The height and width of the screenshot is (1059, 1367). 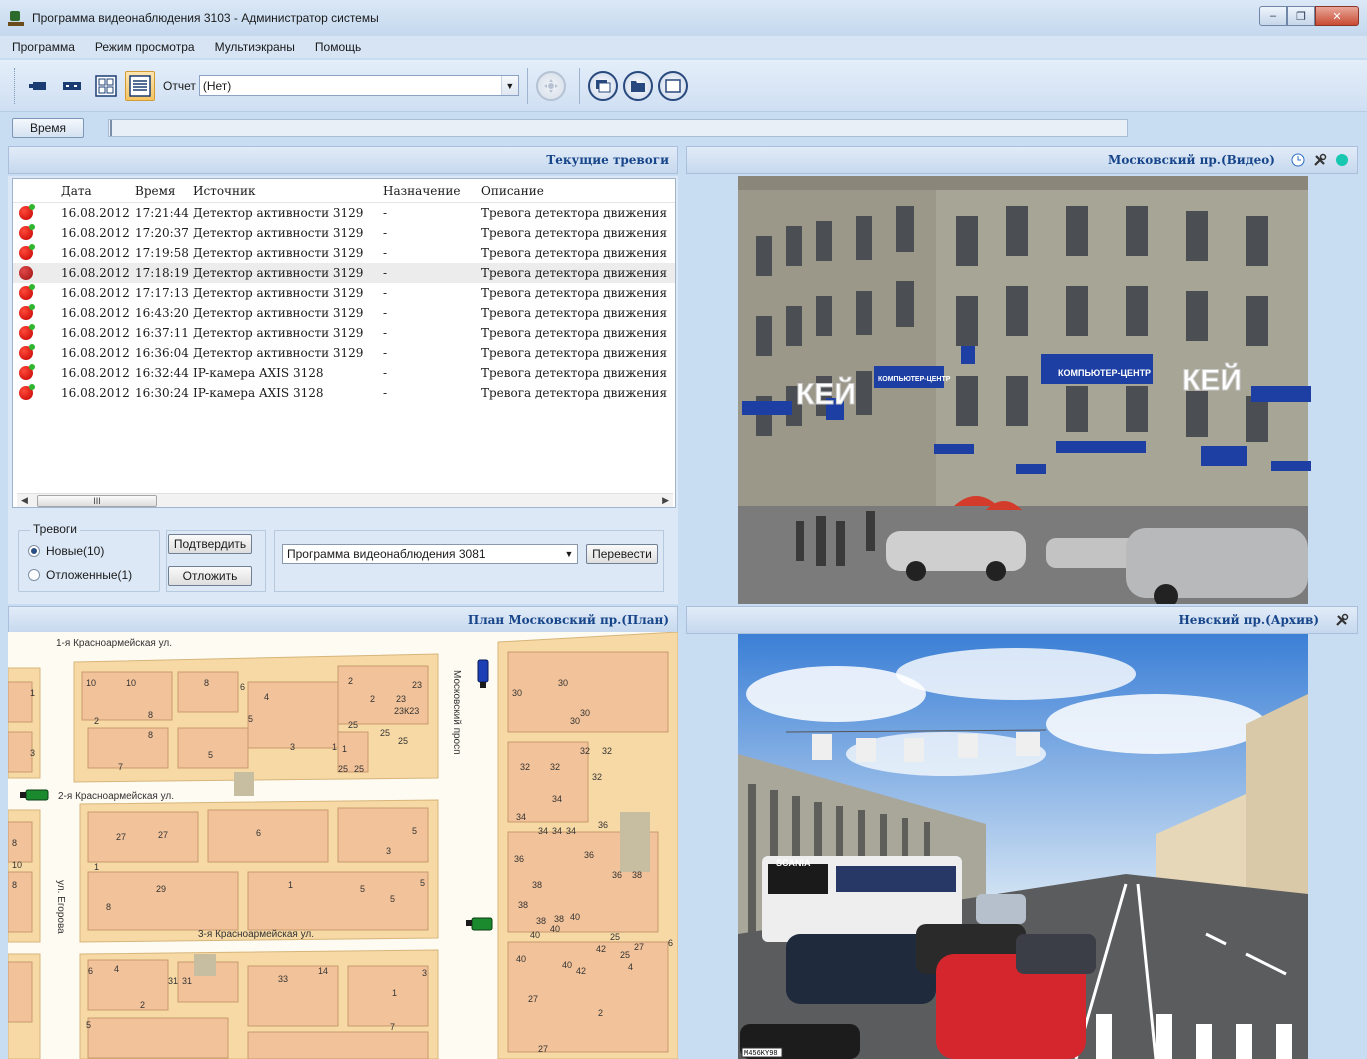 What do you see at coordinates (665, 500) in the screenshot?
I see `scroll-right-icon: ▶` at bounding box center [665, 500].